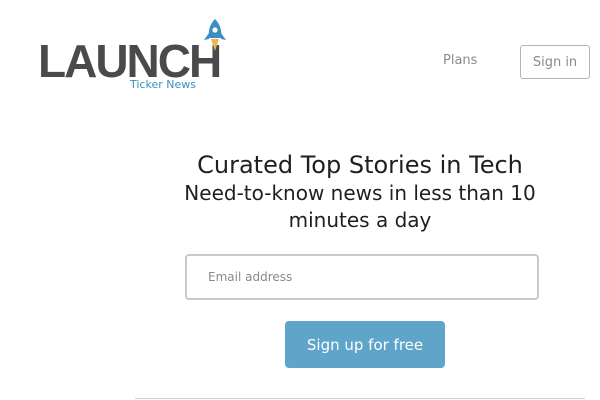  I want to click on rocket-icon, so click(215, 35).